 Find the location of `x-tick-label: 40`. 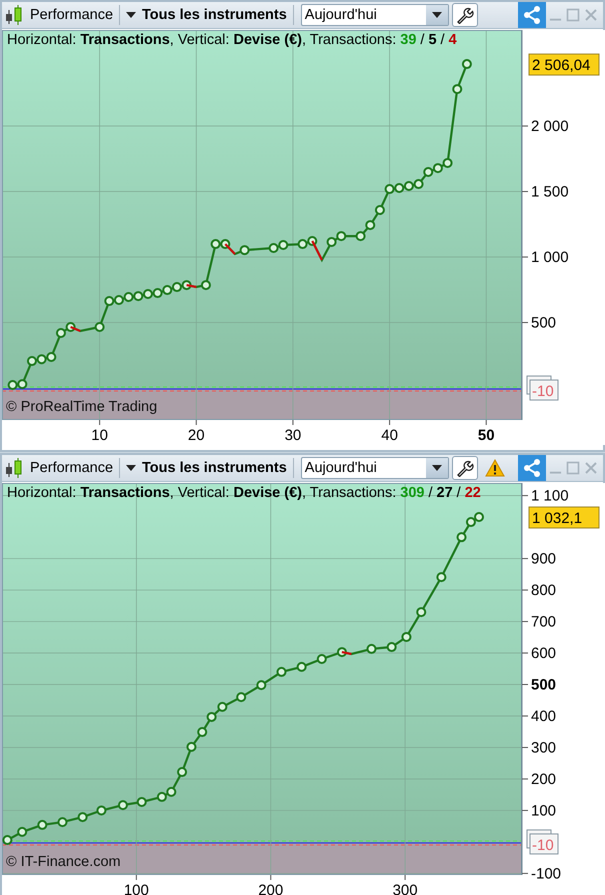

x-tick-label: 40 is located at coordinates (389, 435).